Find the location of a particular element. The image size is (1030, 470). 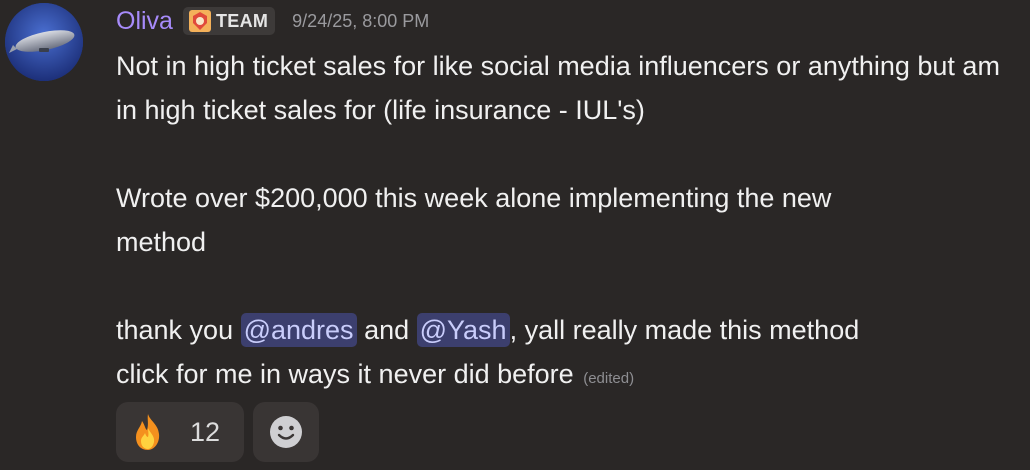

add-reaction-button is located at coordinates (286, 432).